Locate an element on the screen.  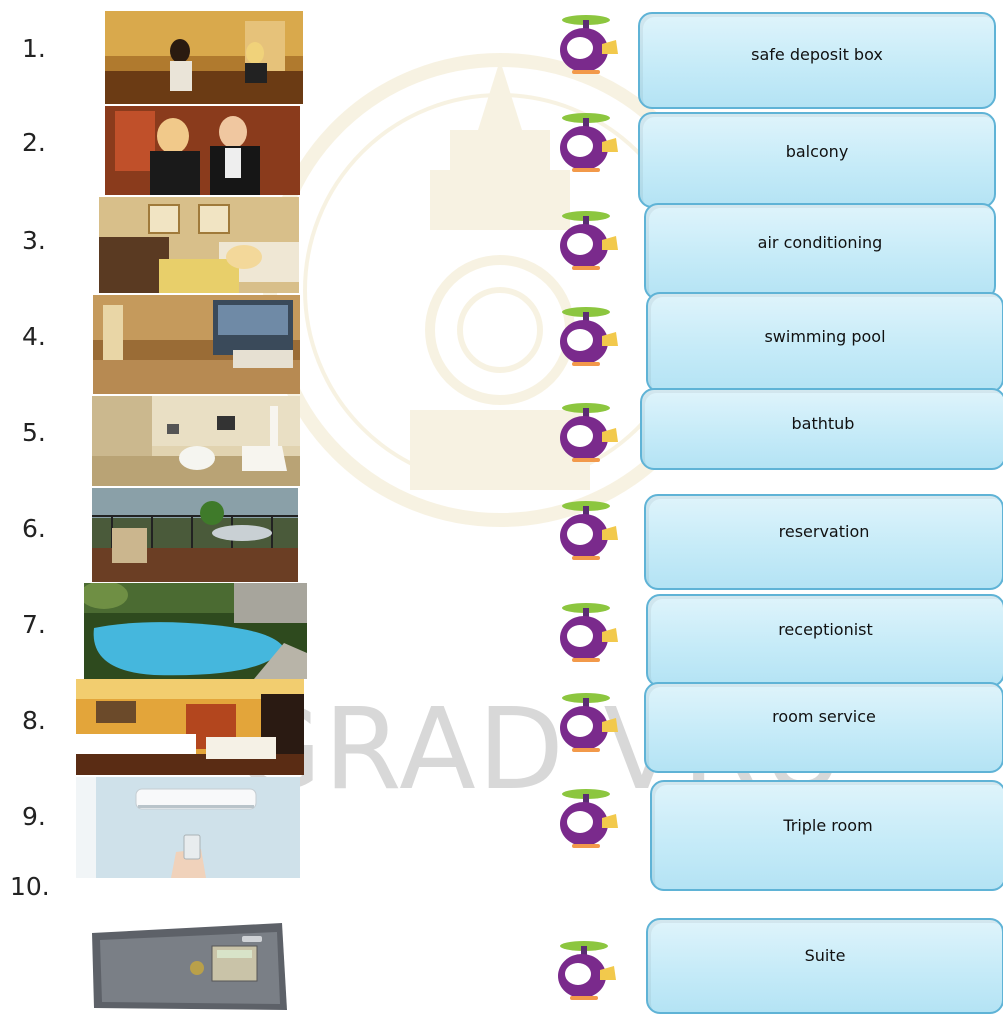
air-conditioner-photo is located at coordinates (188, 827).